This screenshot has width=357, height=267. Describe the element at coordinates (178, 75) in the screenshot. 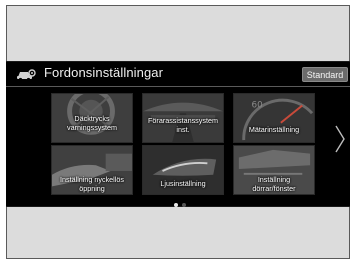

I see `header-bar: Fordonsinställningar Standard` at that location.